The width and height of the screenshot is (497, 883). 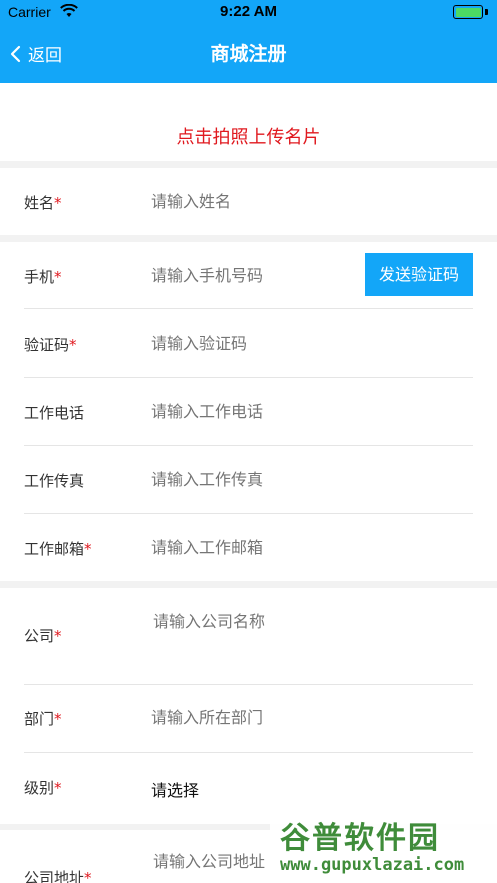 What do you see at coordinates (246, 275) in the screenshot?
I see `phone-input` at bounding box center [246, 275].